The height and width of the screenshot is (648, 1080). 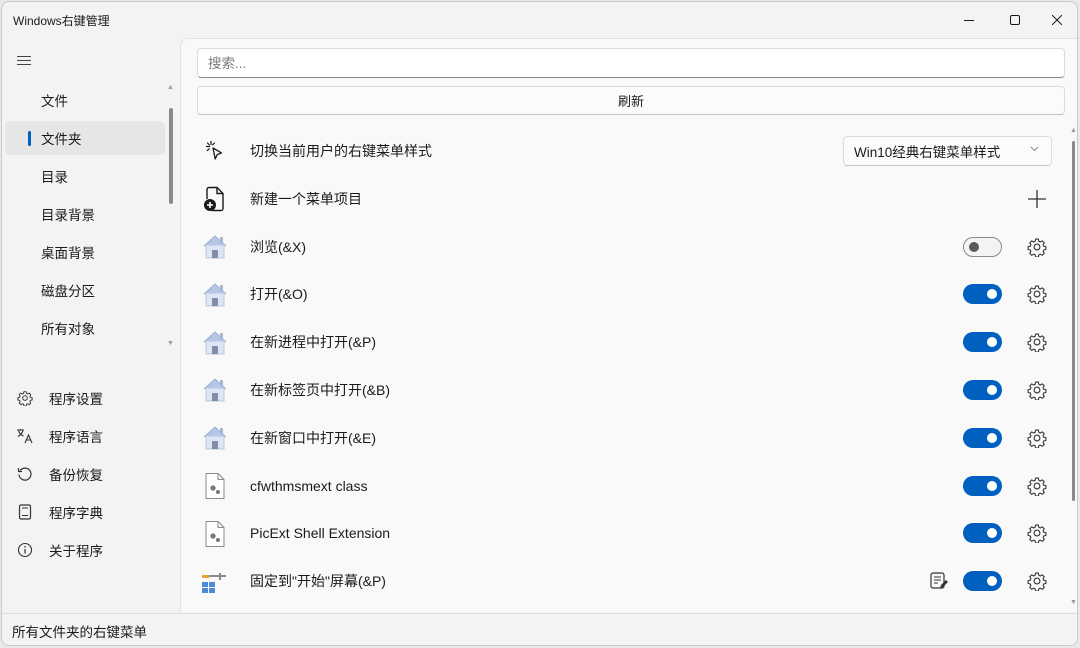 What do you see at coordinates (76, 513) in the screenshot?
I see `sidebar-item-label: 程序字典` at bounding box center [76, 513].